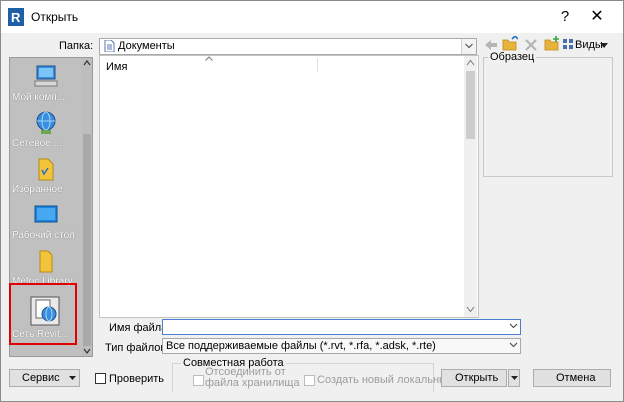 The image size is (624, 402). Describe the element at coordinates (46, 76) in the screenshot. I see `computer-icon` at that location.